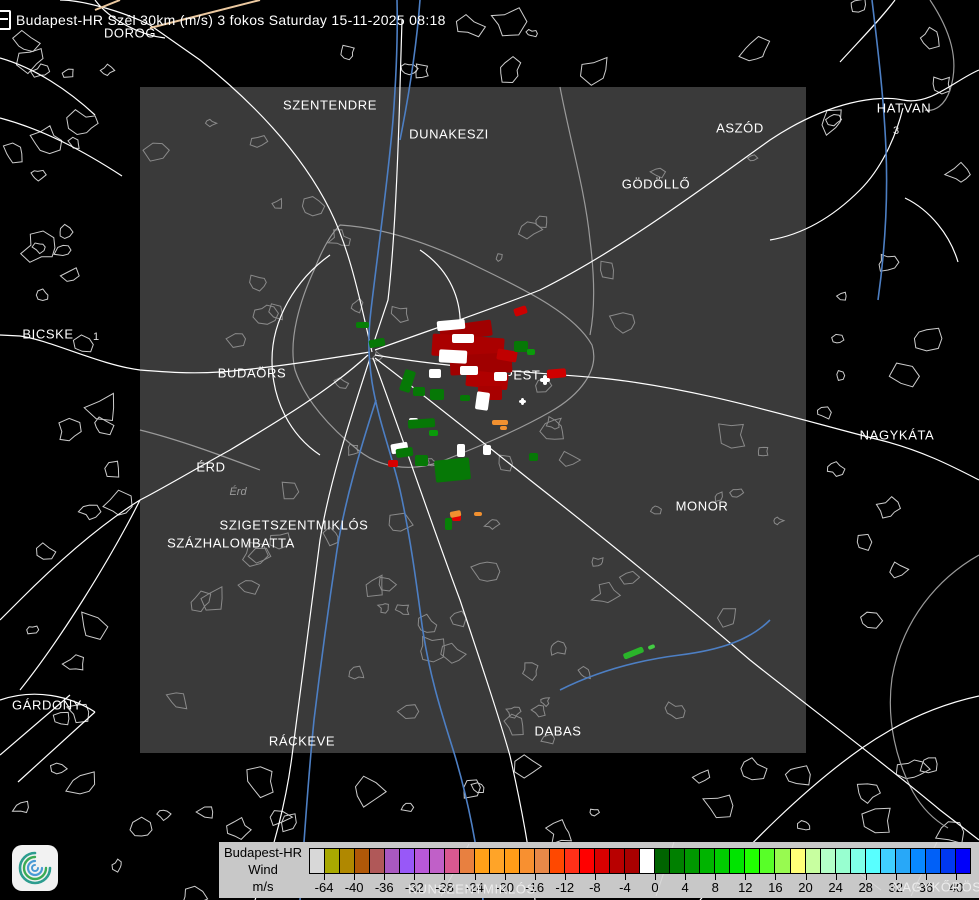 This screenshot has height=900, width=979. I want to click on map-label-szigetszentmikl-s: SZIGETSZENTMIKLÓS, so click(294, 525).